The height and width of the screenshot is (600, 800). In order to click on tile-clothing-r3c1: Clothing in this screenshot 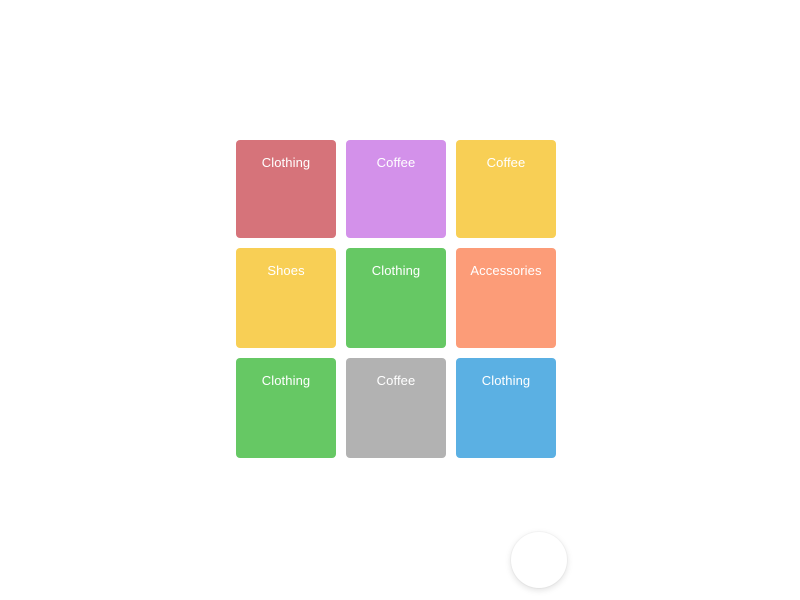, I will do `click(286, 408)`.